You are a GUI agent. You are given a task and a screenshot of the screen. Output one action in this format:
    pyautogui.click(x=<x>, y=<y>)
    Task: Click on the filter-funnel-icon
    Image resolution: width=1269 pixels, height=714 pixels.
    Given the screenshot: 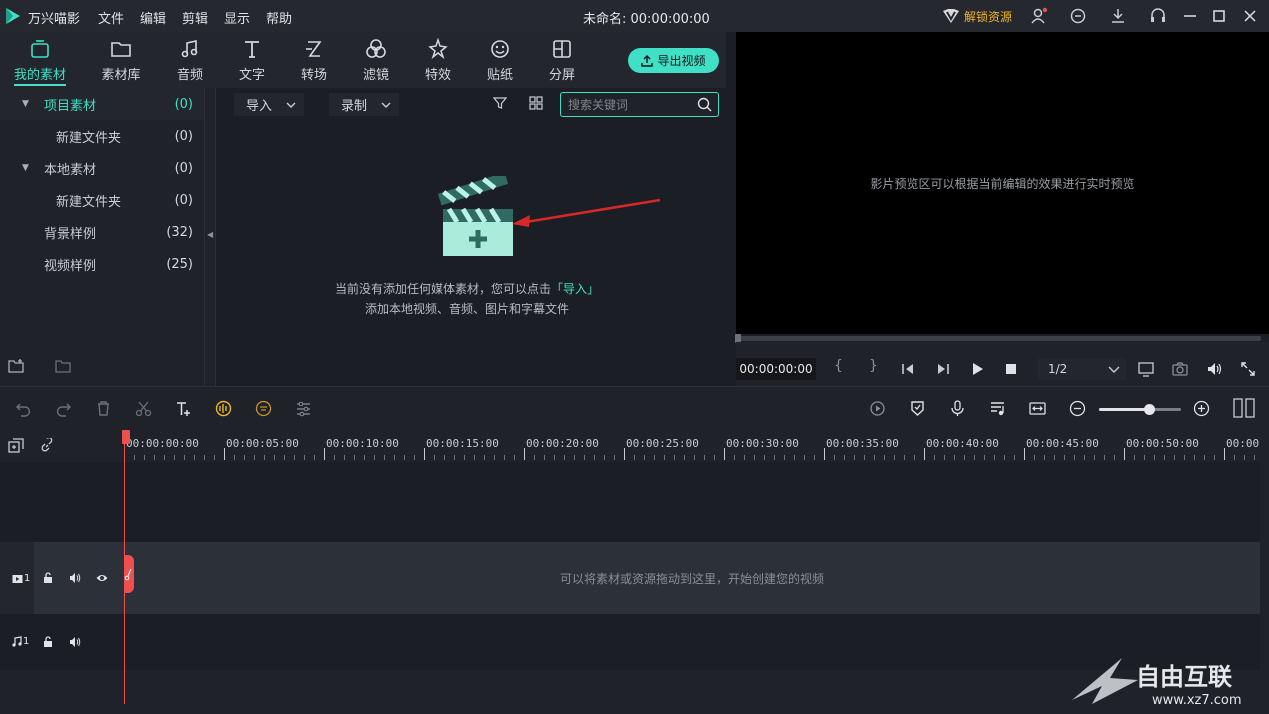 What is the action you would take?
    pyautogui.click(x=500, y=103)
    